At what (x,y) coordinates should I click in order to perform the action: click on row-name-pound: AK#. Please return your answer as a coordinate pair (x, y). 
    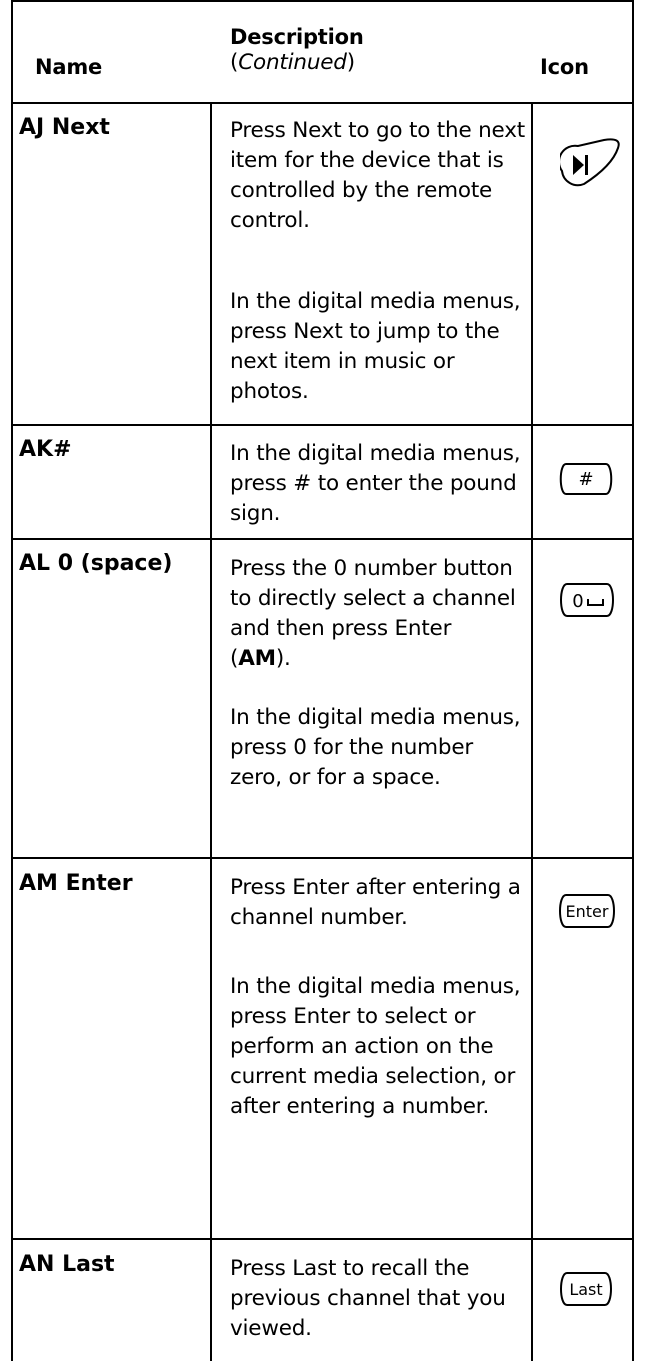
    Looking at the image, I should click on (45, 449).